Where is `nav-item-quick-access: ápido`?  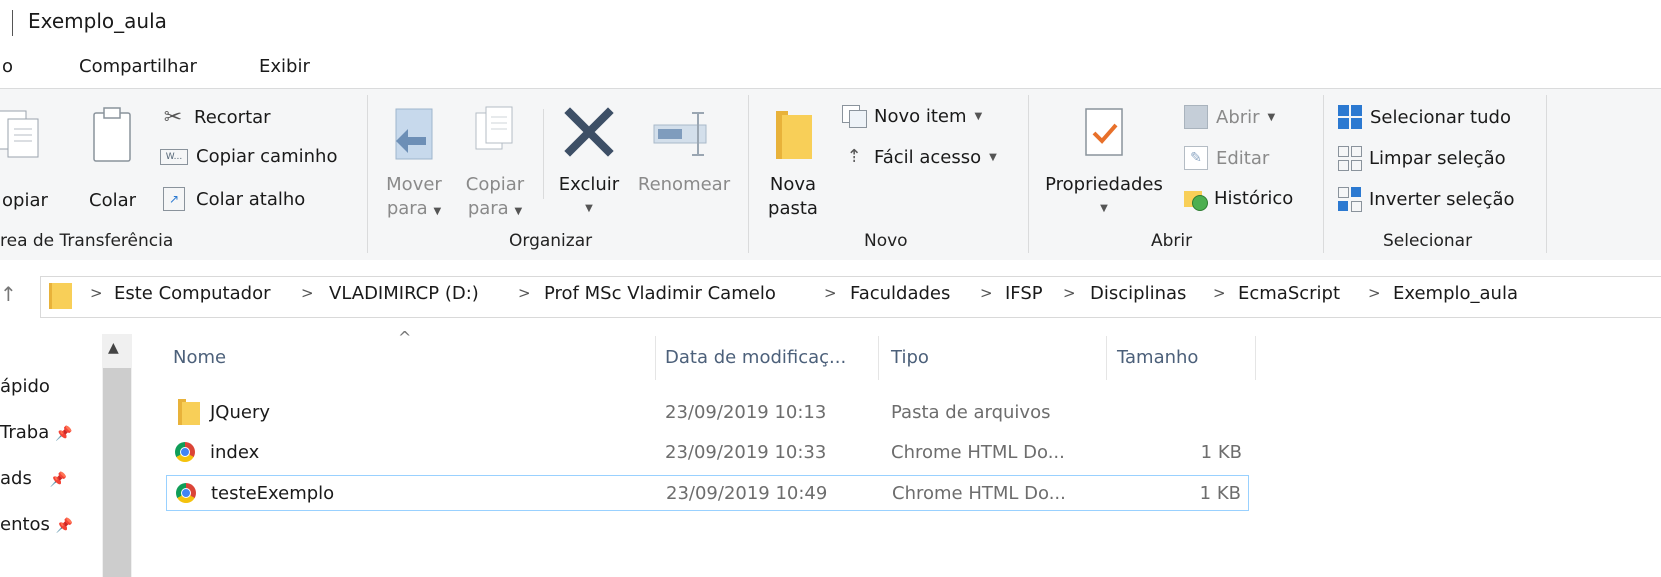
nav-item-quick-access: ápido is located at coordinates (25, 386).